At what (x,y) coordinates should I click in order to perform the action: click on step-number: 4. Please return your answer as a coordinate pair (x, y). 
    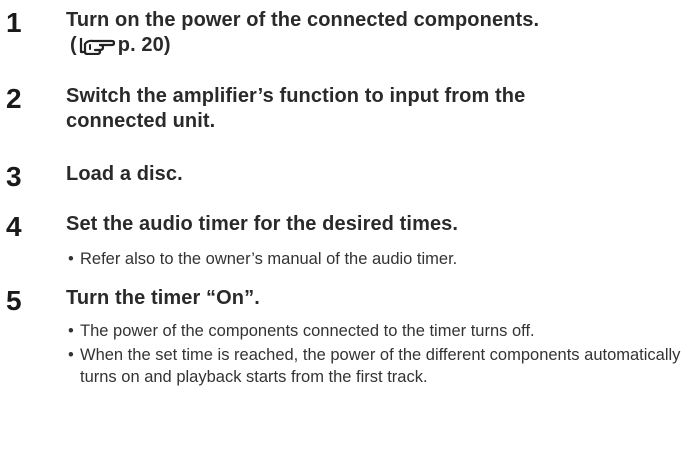
    Looking at the image, I should click on (14, 226).